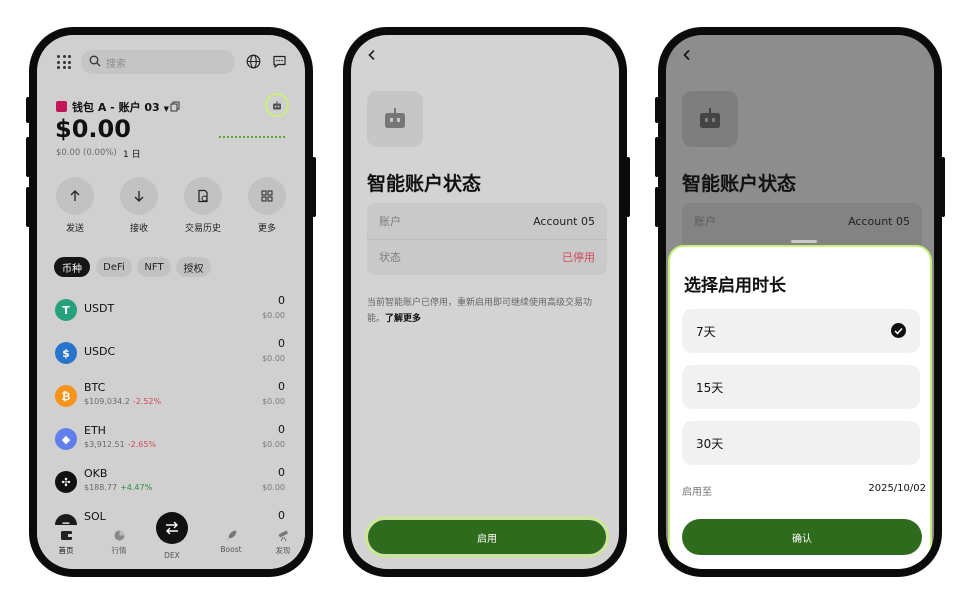 Image resolution: width=976 pixels, height=604 pixels. What do you see at coordinates (100, 351) in the screenshot?
I see `asset-symbol: USDC` at bounding box center [100, 351].